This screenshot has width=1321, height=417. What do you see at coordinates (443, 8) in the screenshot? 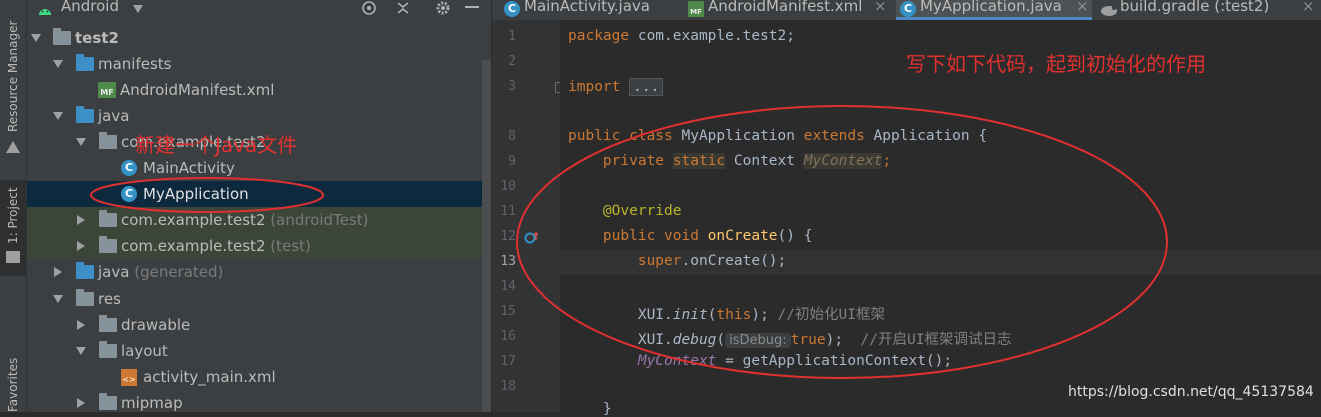
I see `gear-icon` at bounding box center [443, 8].